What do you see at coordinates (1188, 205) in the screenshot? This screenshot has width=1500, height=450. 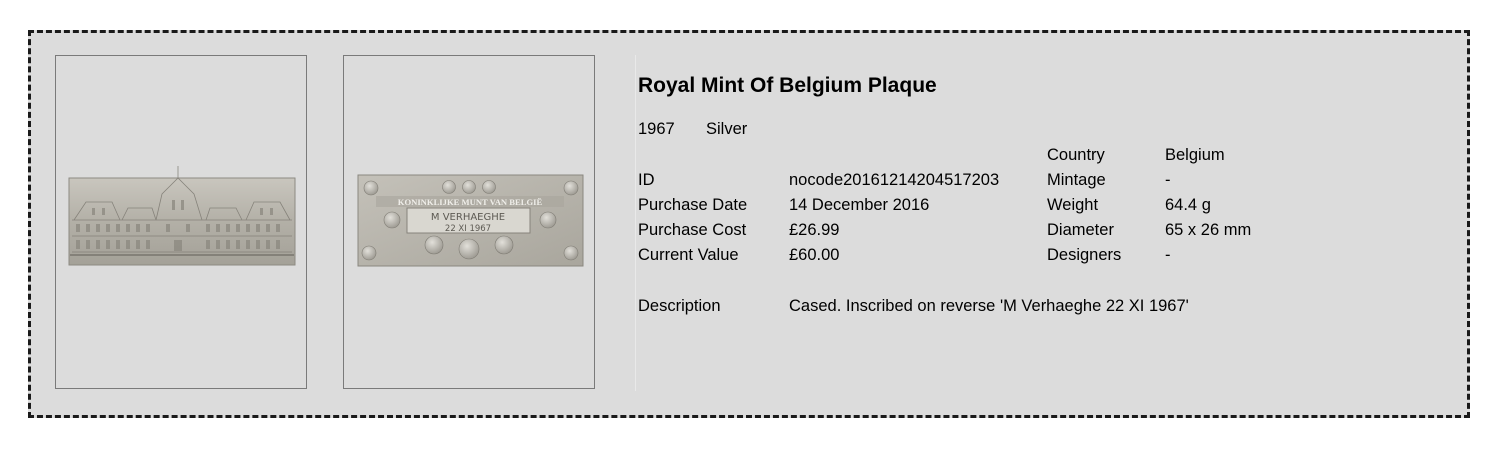 I see `weight-value: 64.4 g` at bounding box center [1188, 205].